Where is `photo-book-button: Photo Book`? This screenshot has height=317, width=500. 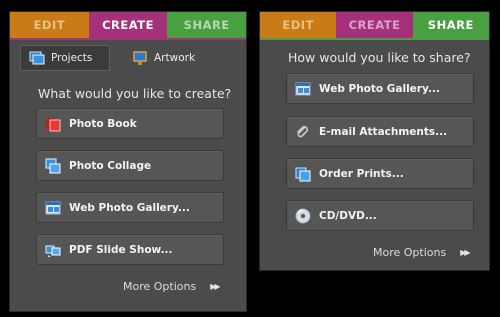 photo-book-button: Photo Book is located at coordinates (130, 123).